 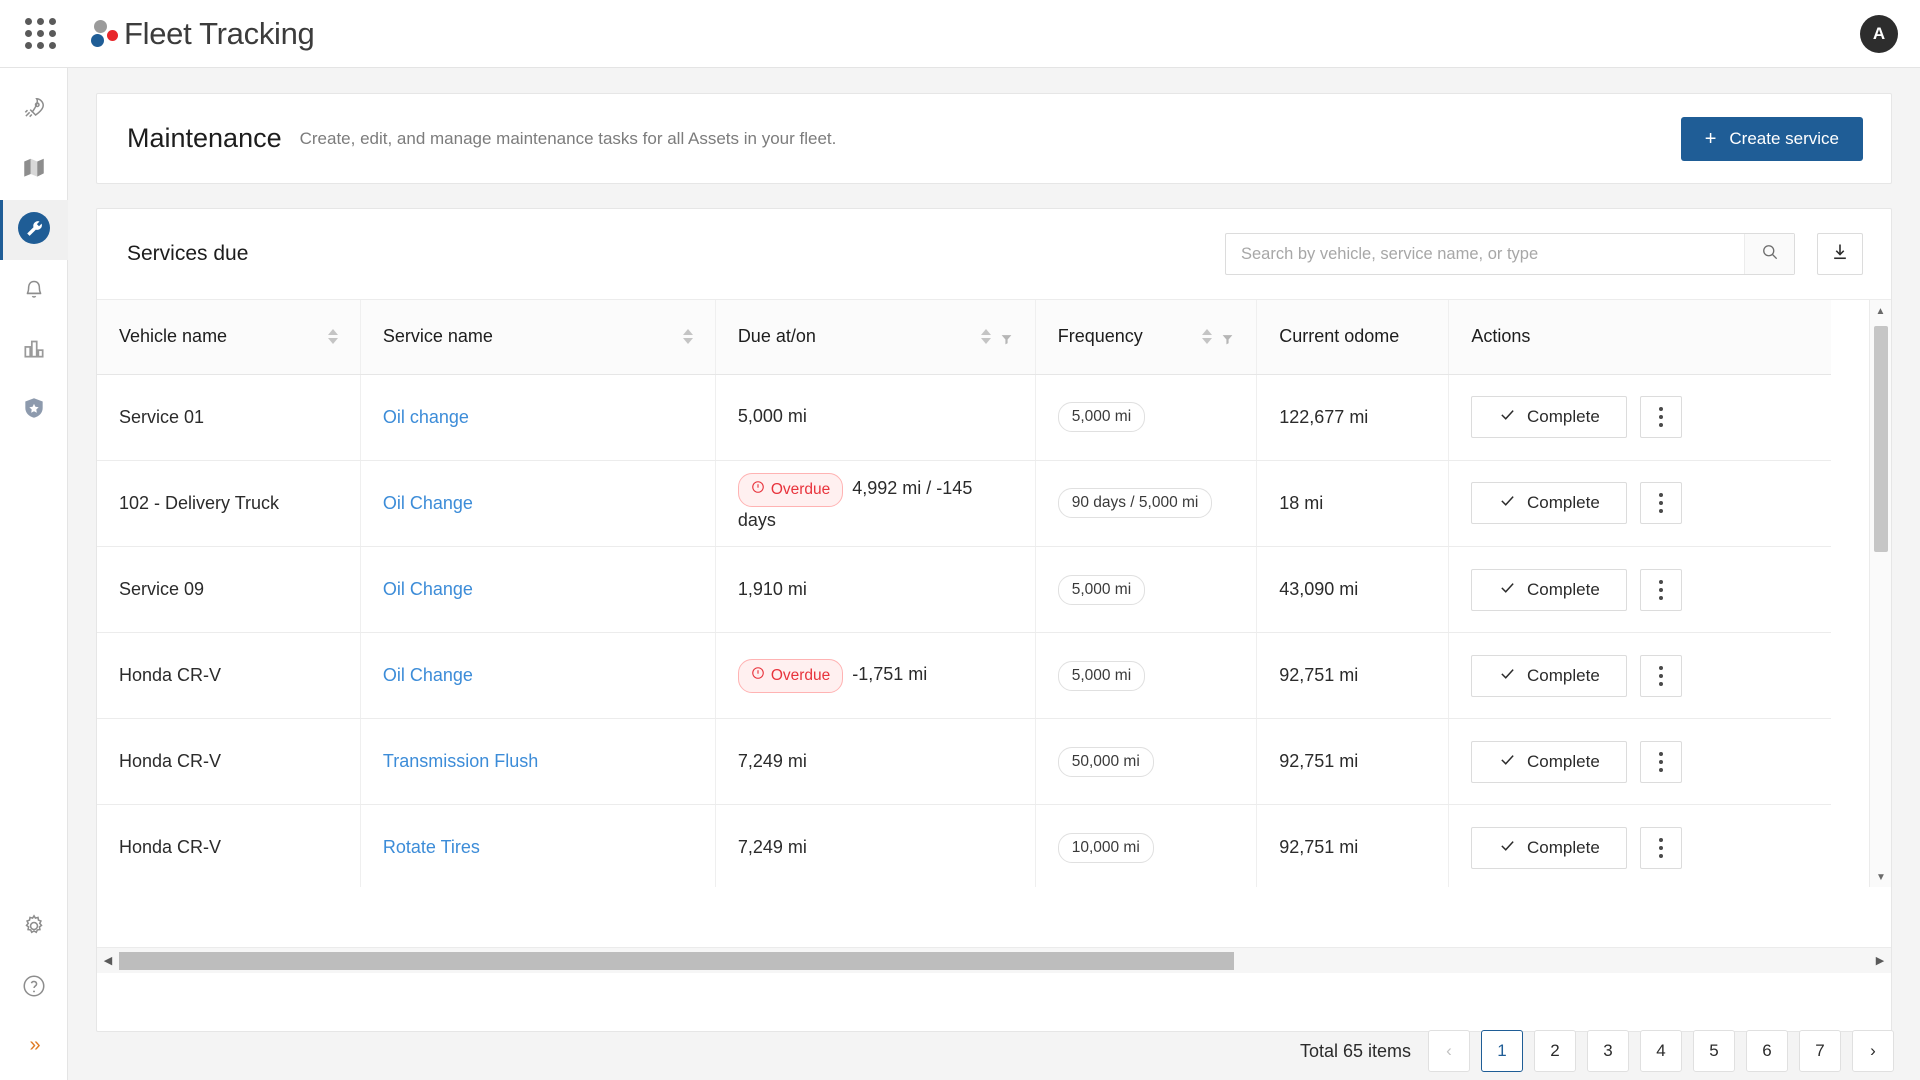 I want to click on pagination-prev-button: ‹, so click(x=1449, y=1051).